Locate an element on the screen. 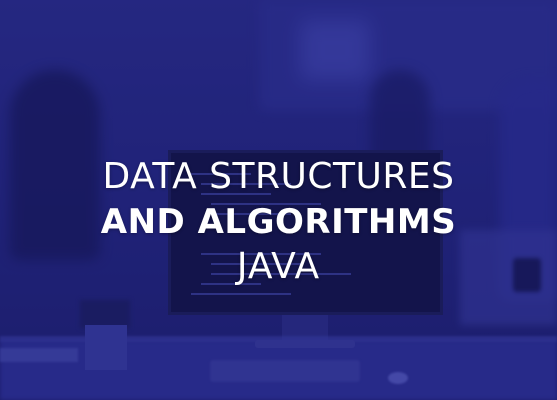 This screenshot has width=557, height=400. title-line-2: AND ALGORITHMS is located at coordinates (278, 222).